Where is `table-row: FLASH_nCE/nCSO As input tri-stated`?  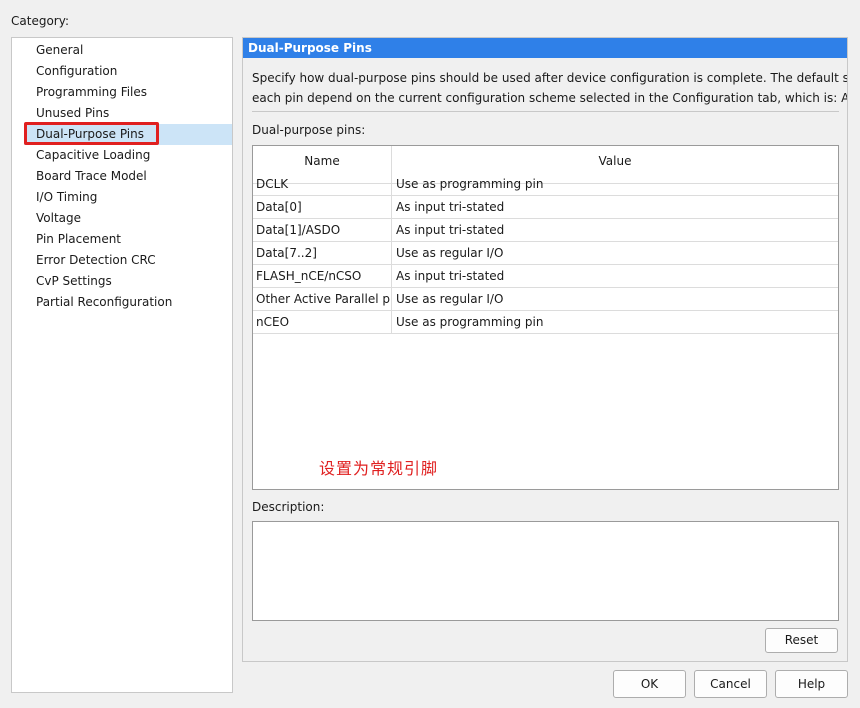
table-row: FLASH_nCE/nCSO As input tri-stated is located at coordinates (545, 276).